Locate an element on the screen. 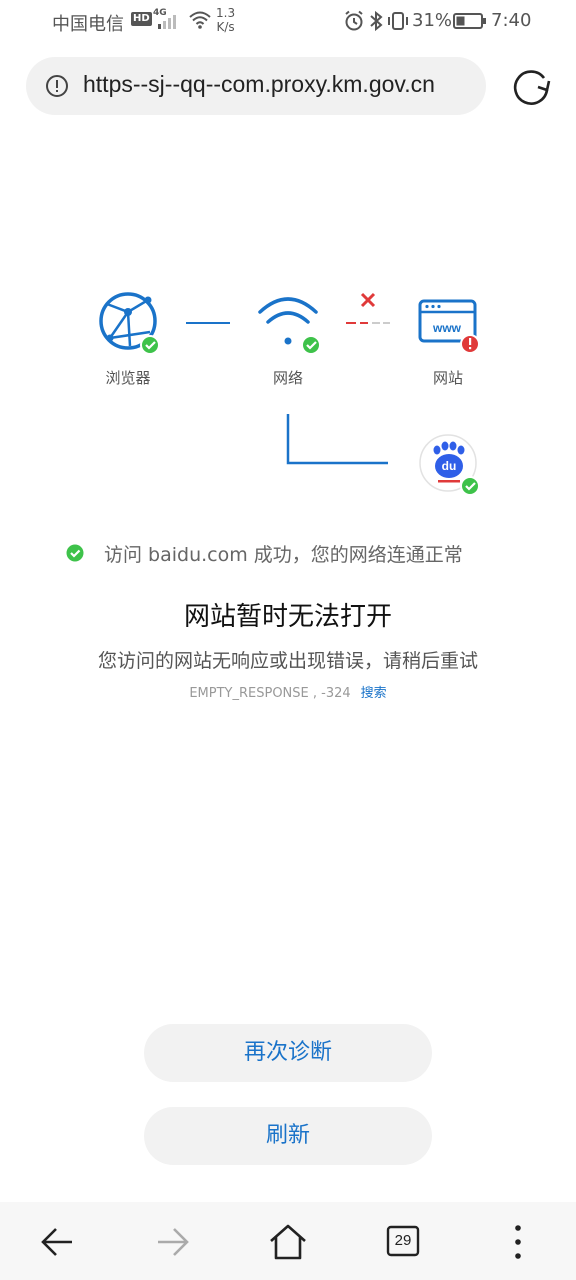  back-icon is located at coordinates (58, 1242).